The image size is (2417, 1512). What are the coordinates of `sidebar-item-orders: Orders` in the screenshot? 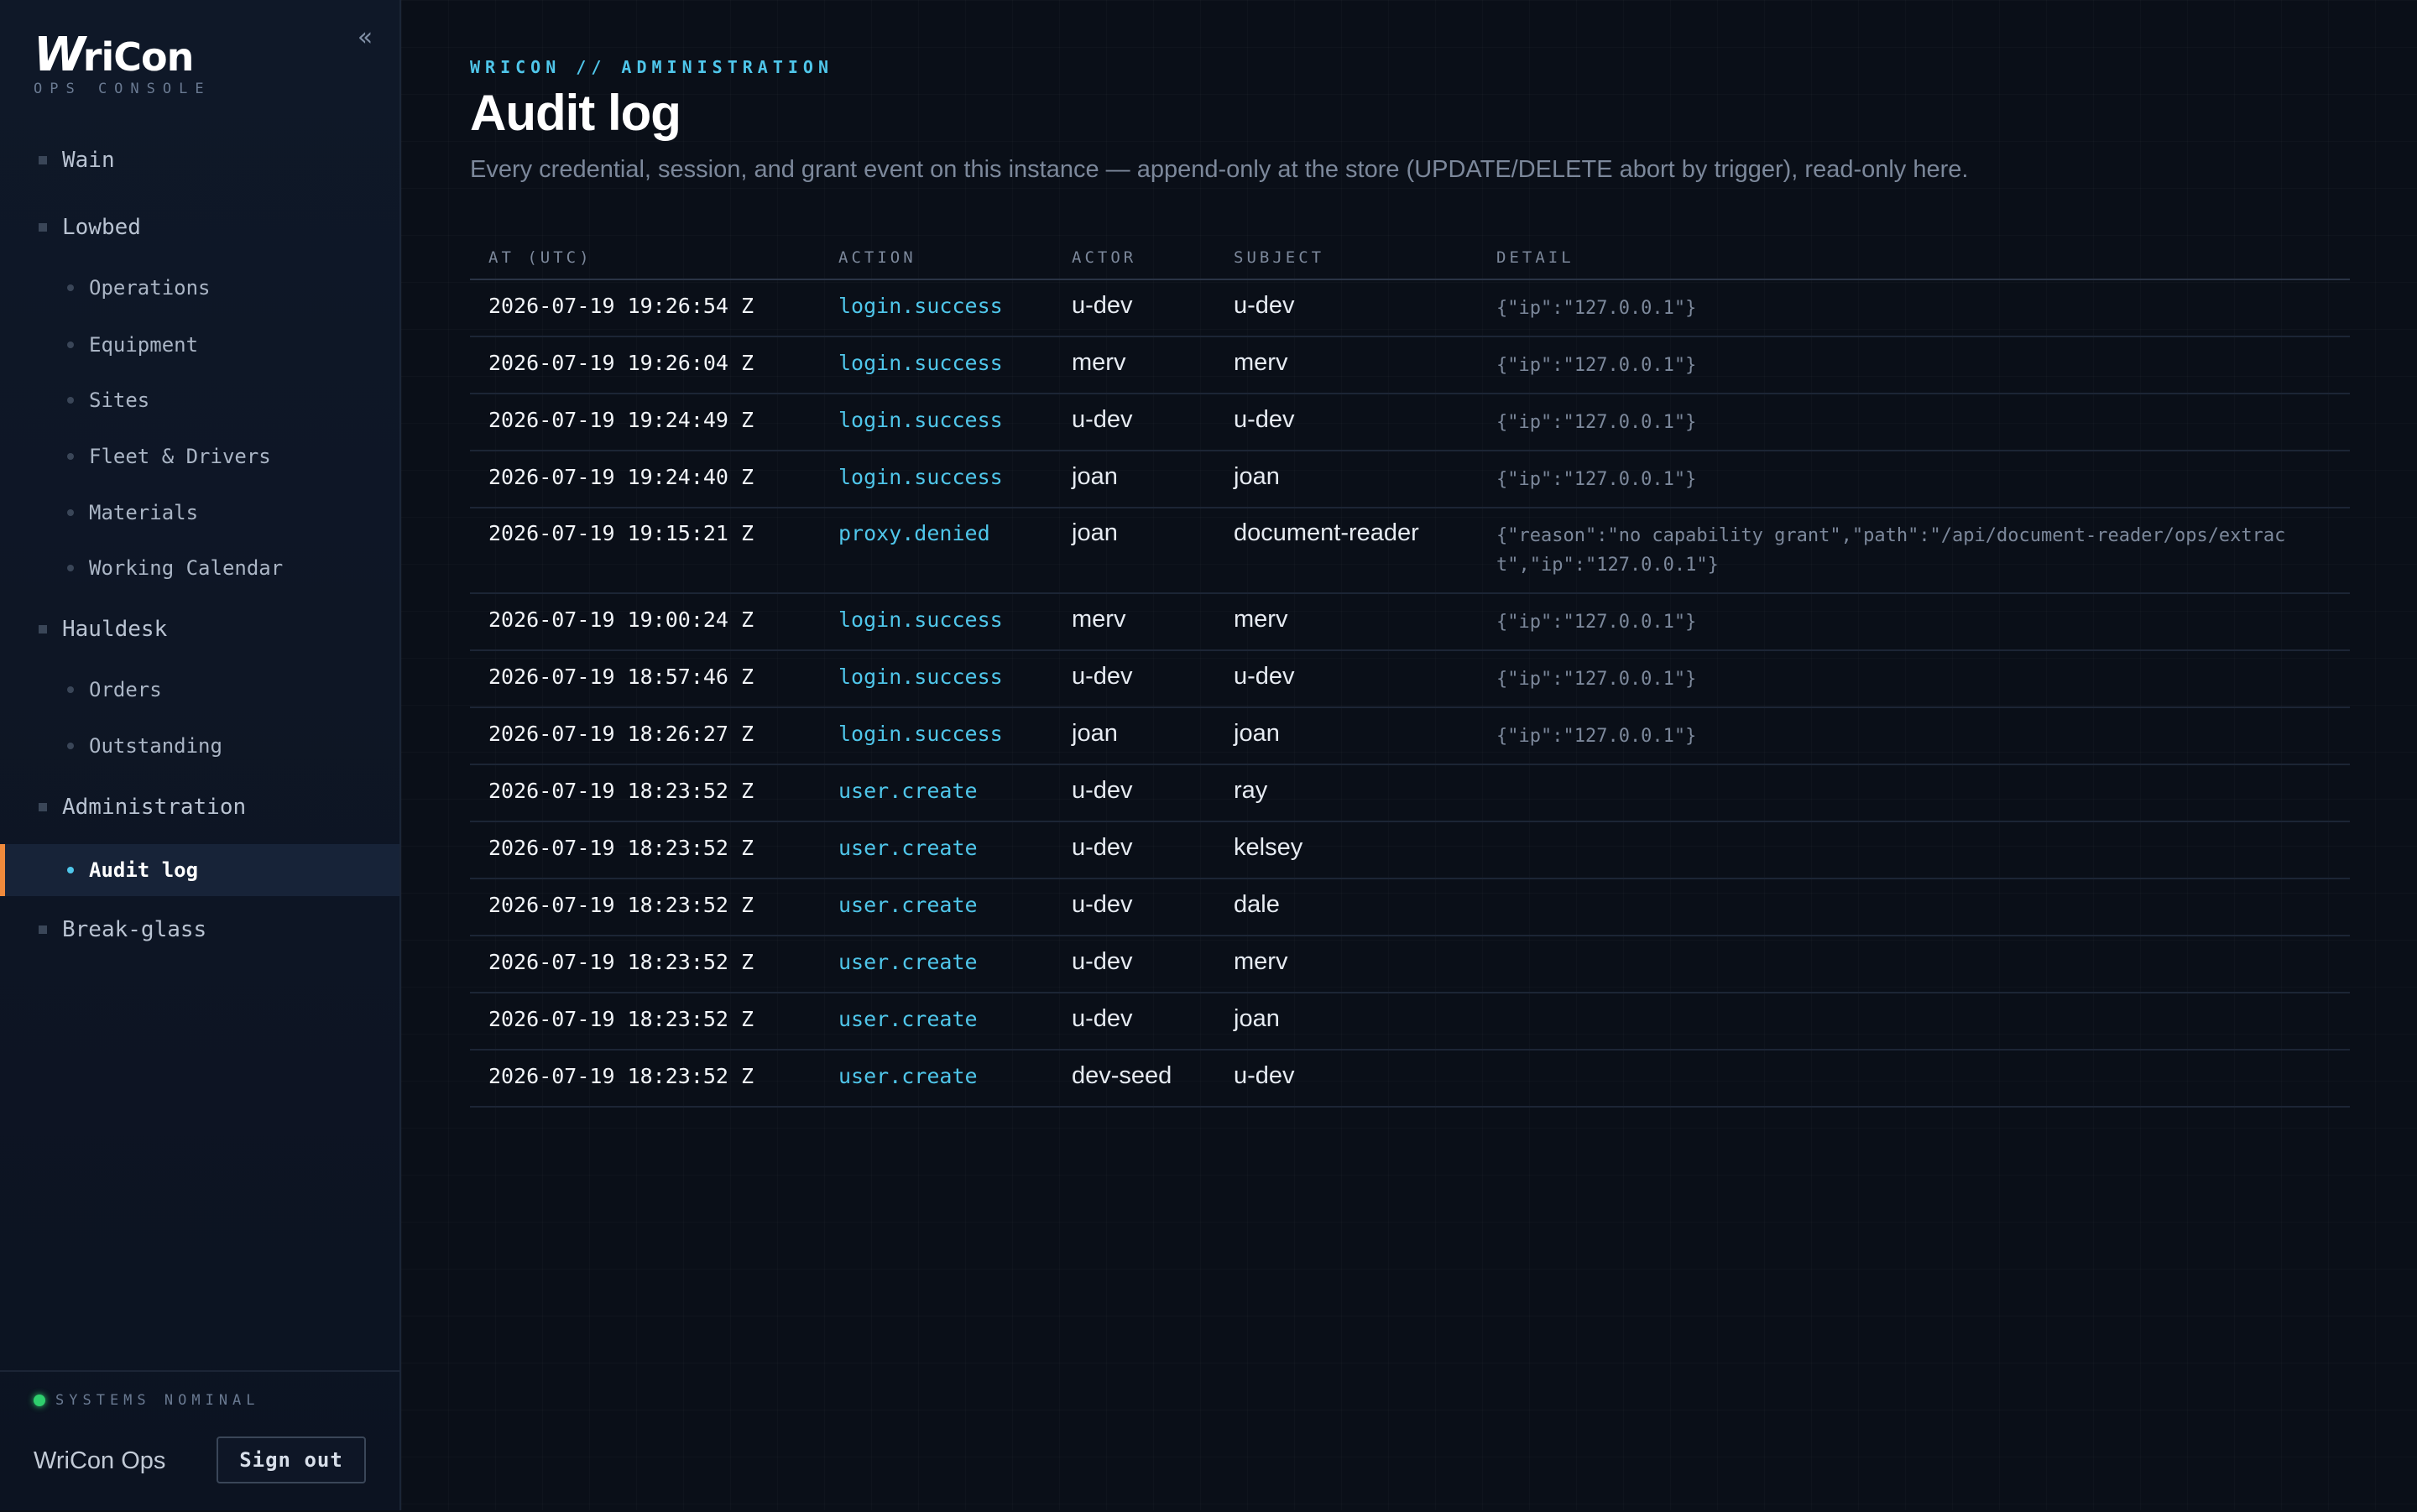 It's located at (199, 690).